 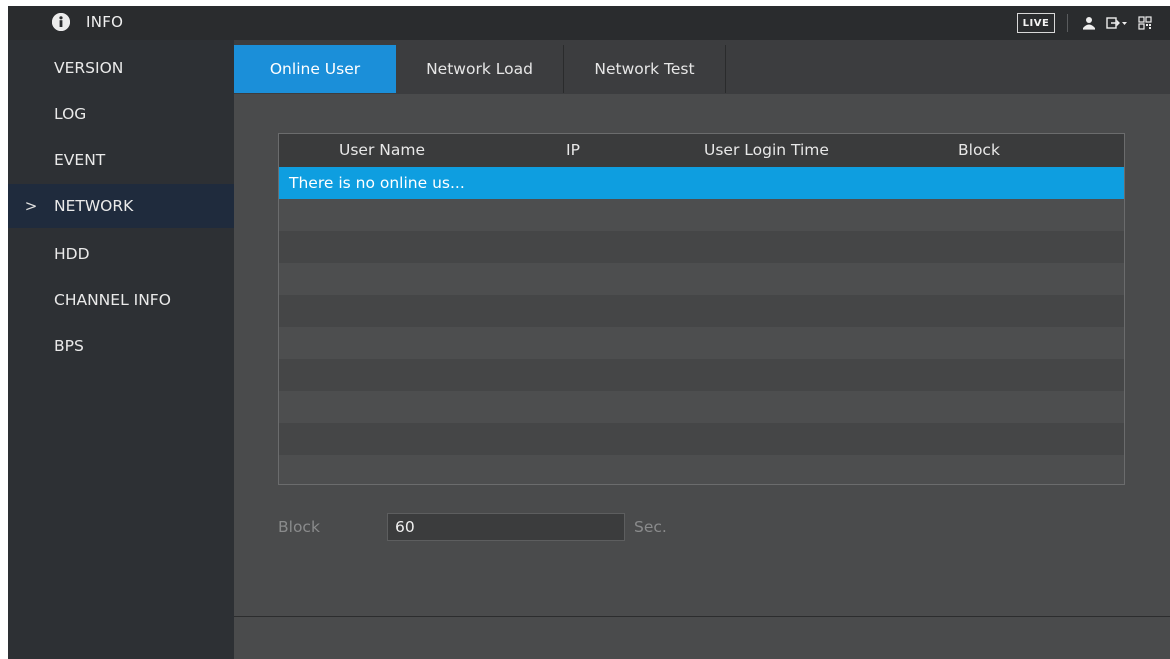 What do you see at coordinates (105, 22) in the screenshot?
I see `page-title: INFO` at bounding box center [105, 22].